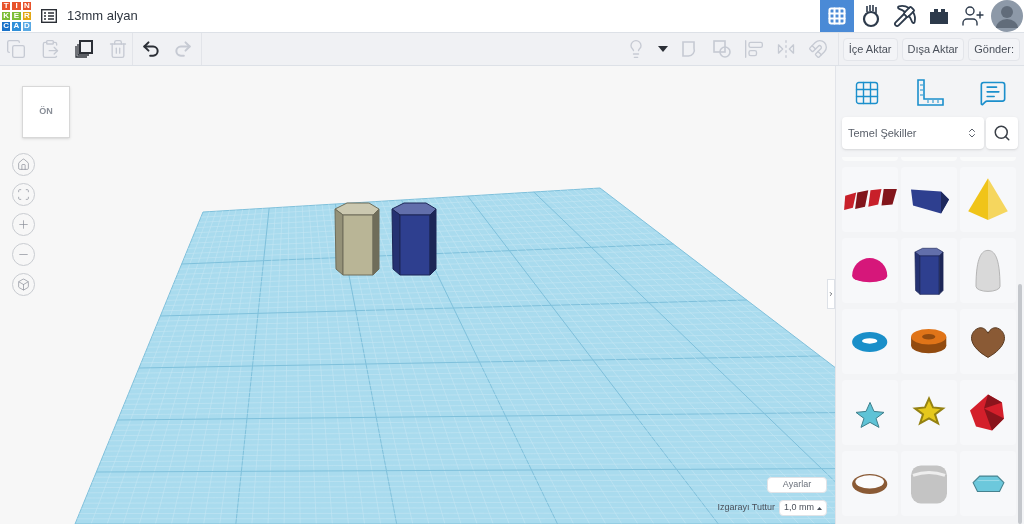 Image resolution: width=1024 pixels, height=524 pixels. What do you see at coordinates (46, 112) in the screenshot?
I see `view-cube-label: ÖN` at bounding box center [46, 112].